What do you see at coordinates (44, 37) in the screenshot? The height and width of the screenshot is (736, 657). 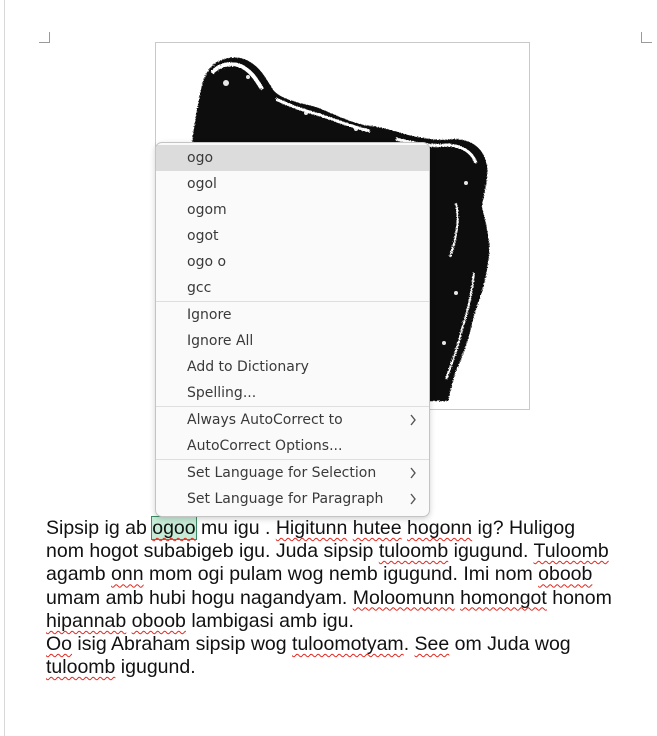 I see `page-corner-mark-top-left` at bounding box center [44, 37].